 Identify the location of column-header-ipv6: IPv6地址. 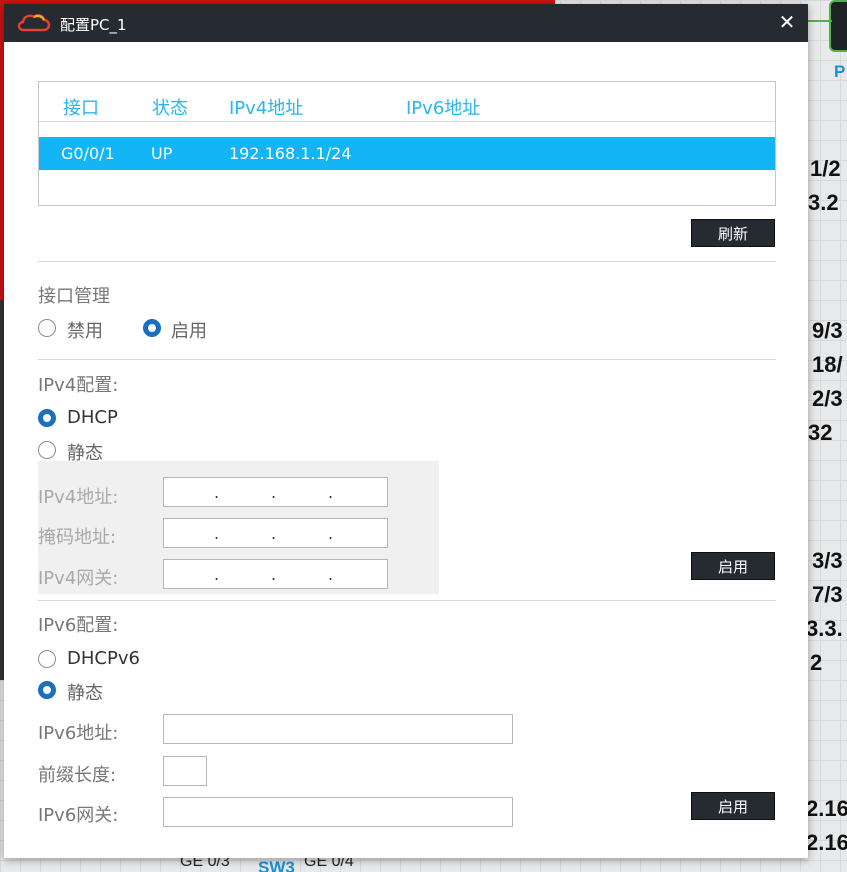
(443, 108).